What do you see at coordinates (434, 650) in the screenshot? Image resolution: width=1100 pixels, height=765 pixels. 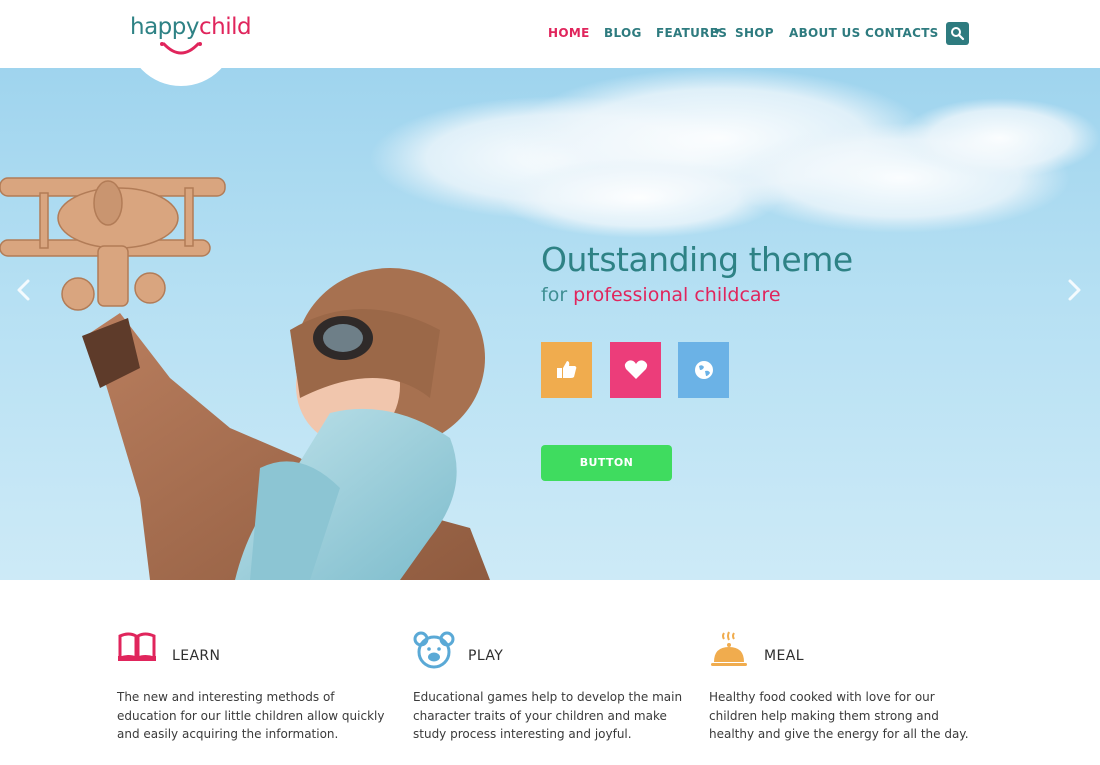 I see `bear-icon` at bounding box center [434, 650].